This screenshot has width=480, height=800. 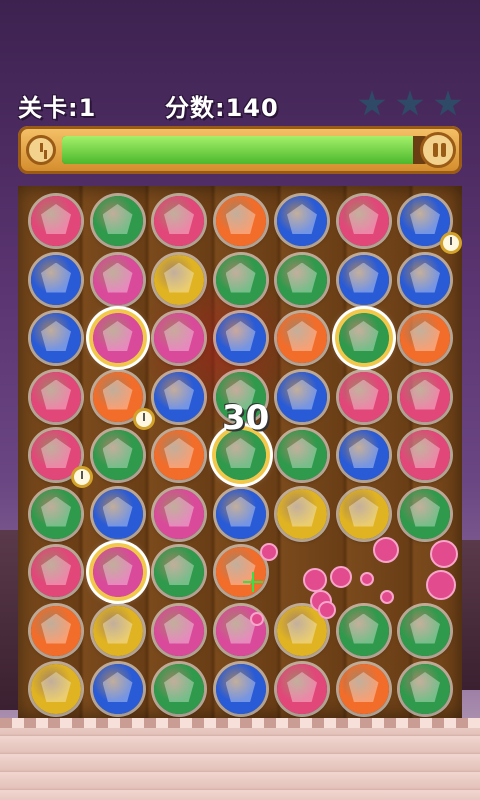 I want to click on combo-score-popup: 30, so click(x=246, y=418).